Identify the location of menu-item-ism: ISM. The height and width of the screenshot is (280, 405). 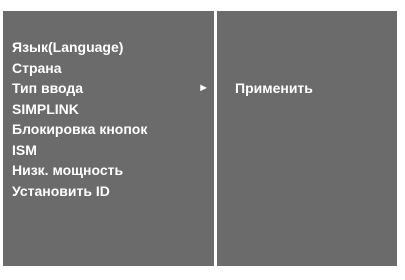
(112, 150).